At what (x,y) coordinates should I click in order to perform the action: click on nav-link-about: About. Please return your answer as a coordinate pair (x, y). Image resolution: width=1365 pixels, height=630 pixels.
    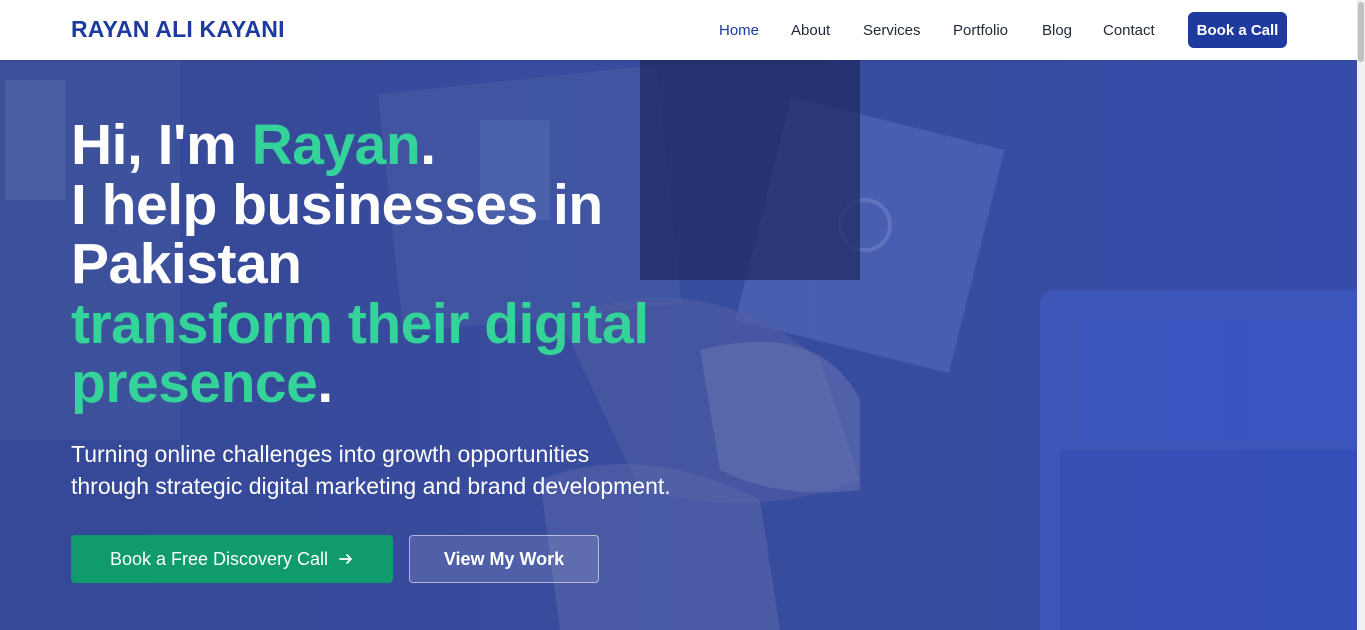
    Looking at the image, I should click on (810, 30).